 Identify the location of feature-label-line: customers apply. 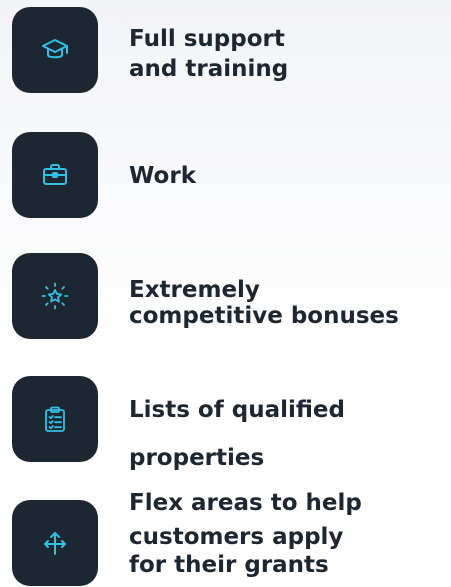
(236, 537).